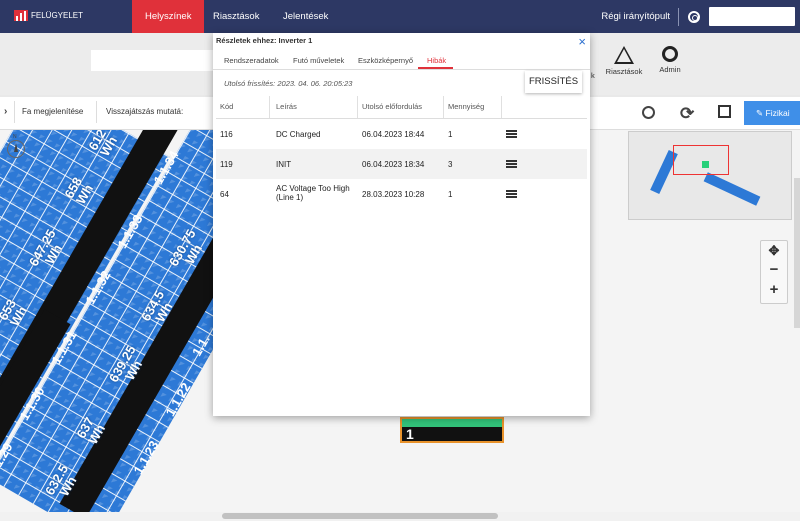  What do you see at coordinates (144, 111) in the screenshot?
I see `playback-toggle: Visszajátszás mutatá:` at bounding box center [144, 111].